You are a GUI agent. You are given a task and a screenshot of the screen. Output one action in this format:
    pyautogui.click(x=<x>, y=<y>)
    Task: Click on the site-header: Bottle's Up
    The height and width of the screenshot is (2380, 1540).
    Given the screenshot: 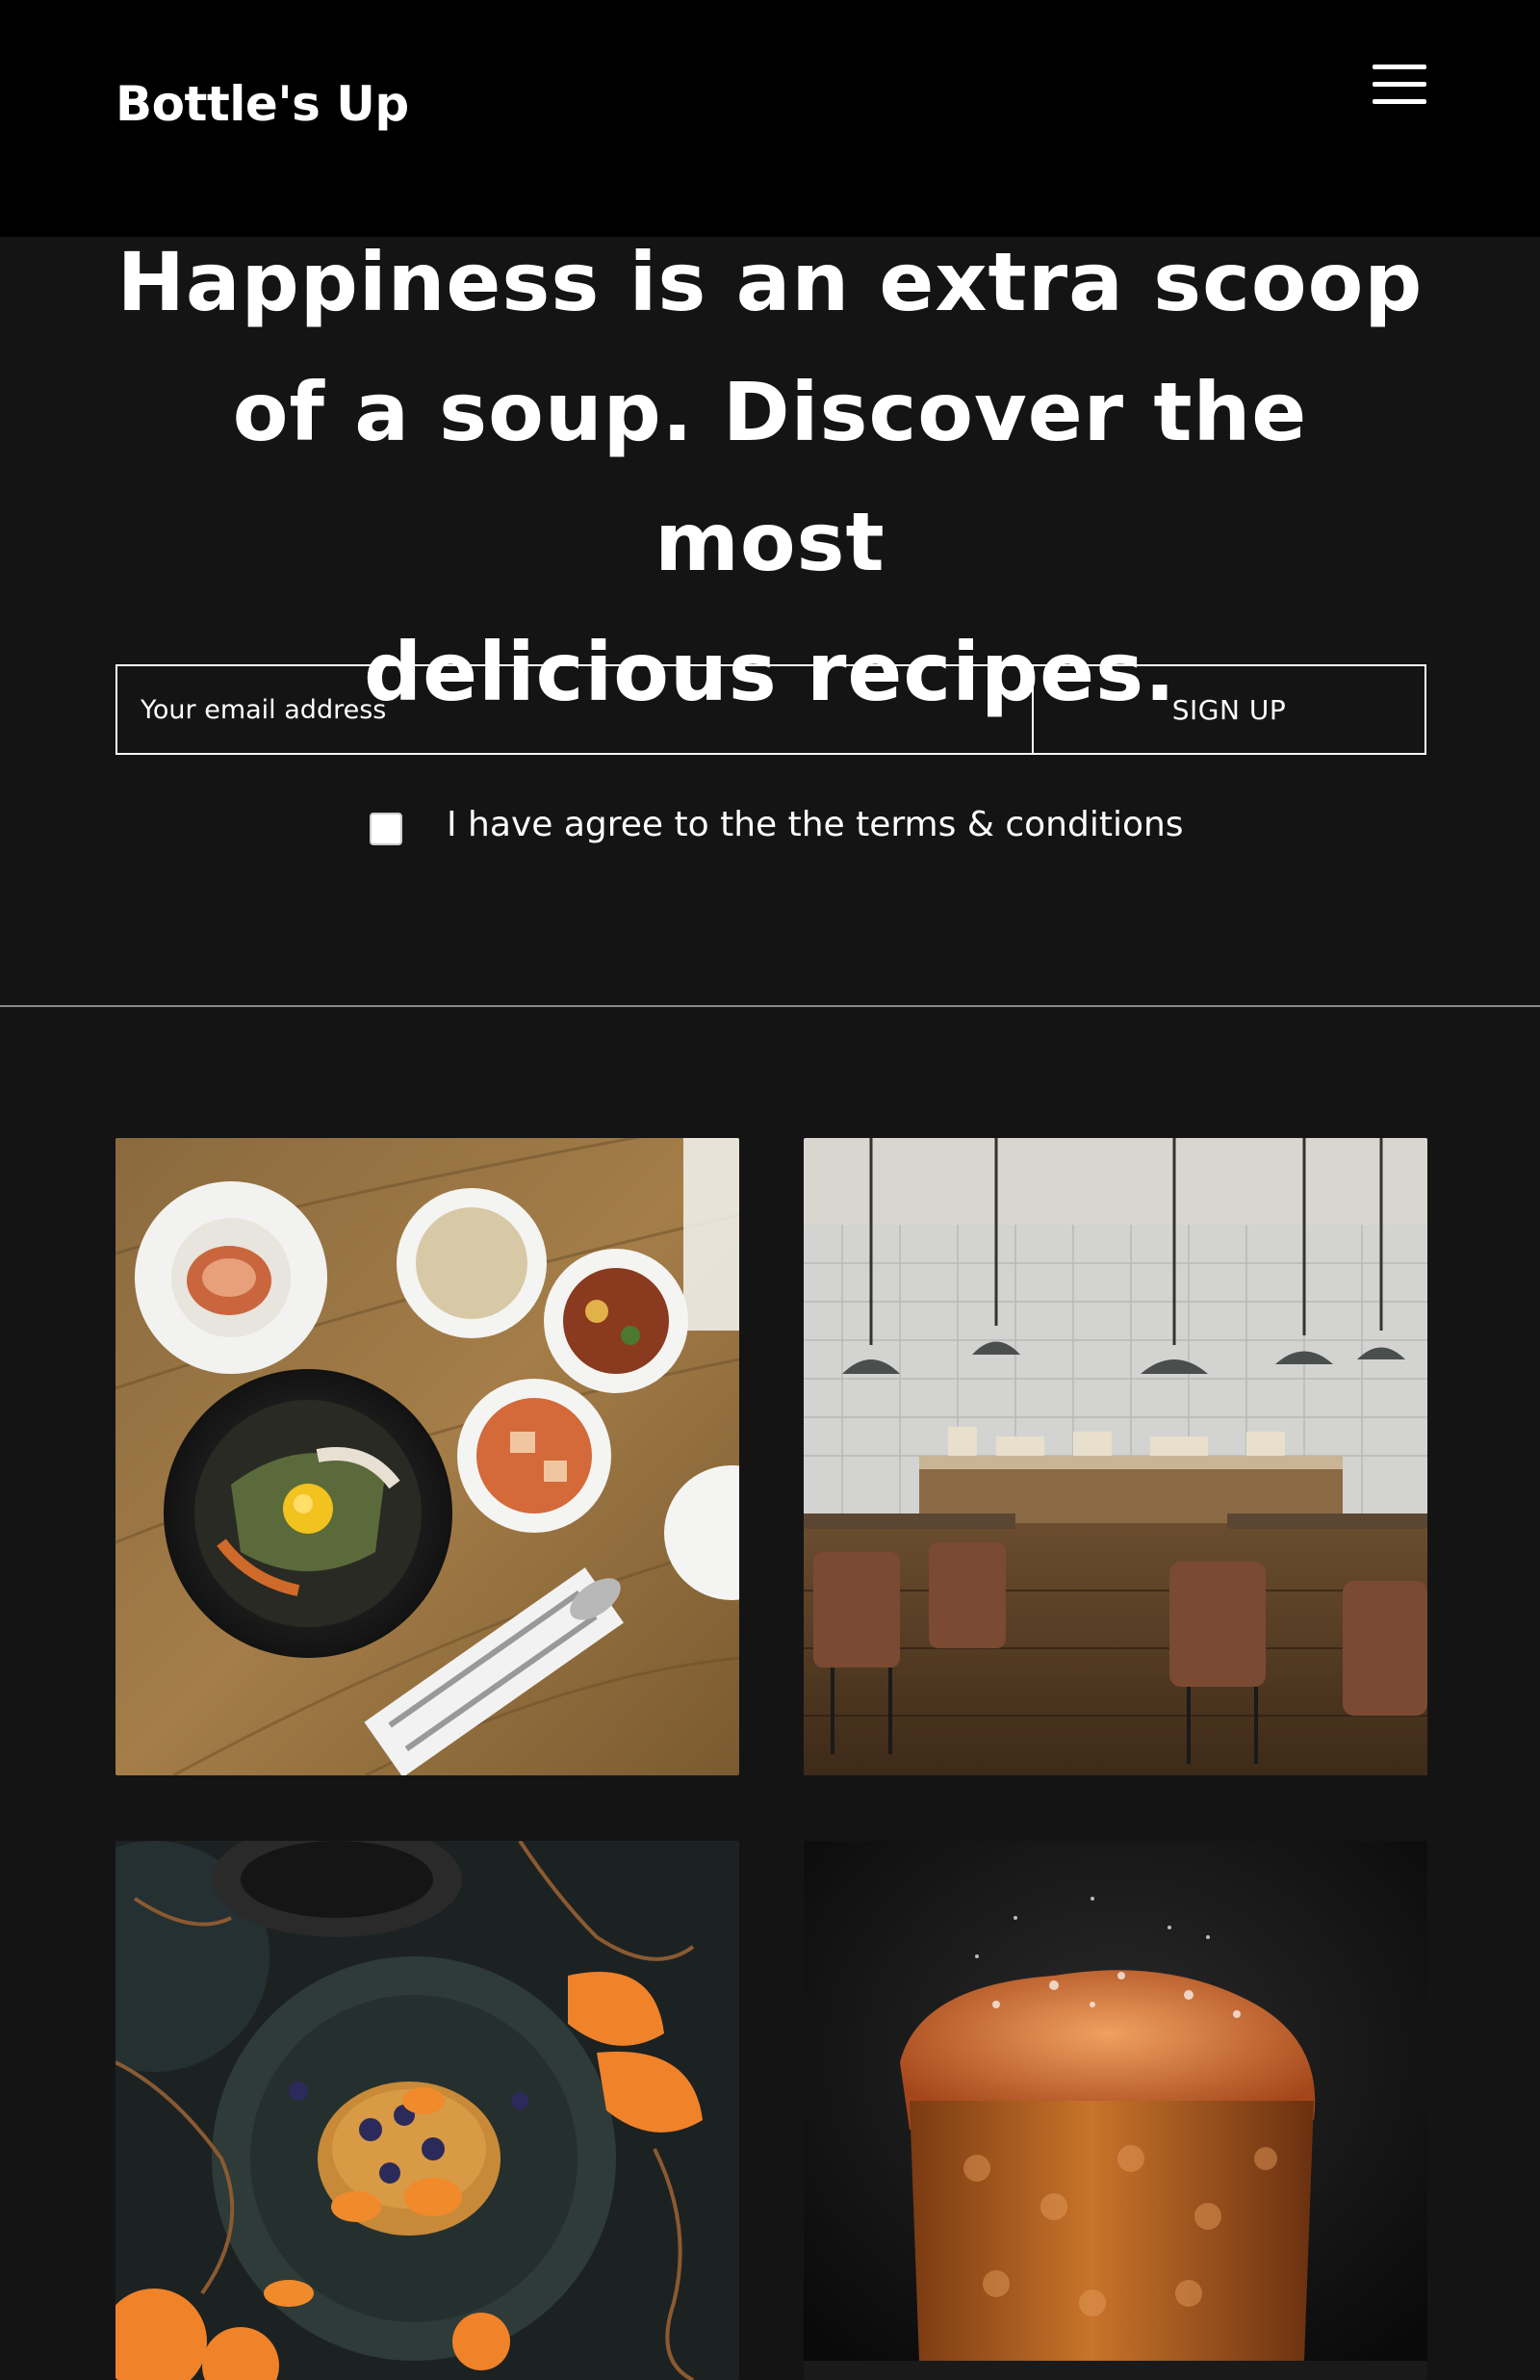 What is the action you would take?
    pyautogui.click(x=770, y=119)
    